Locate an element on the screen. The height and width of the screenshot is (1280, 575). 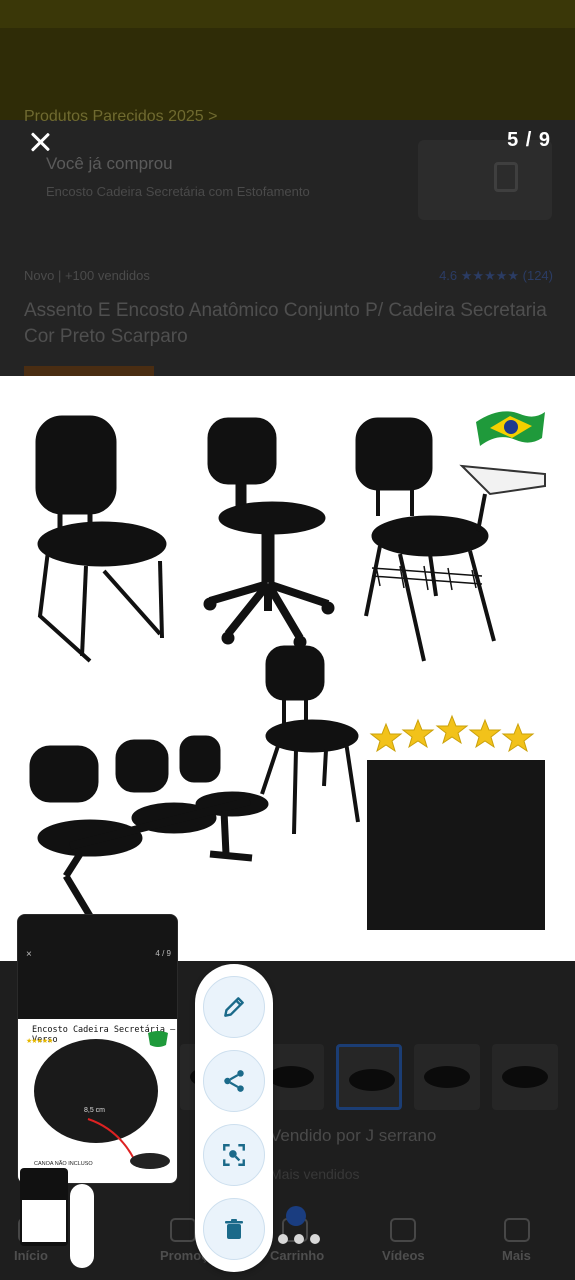
pagination-dots is located at coordinates (302, 1240).